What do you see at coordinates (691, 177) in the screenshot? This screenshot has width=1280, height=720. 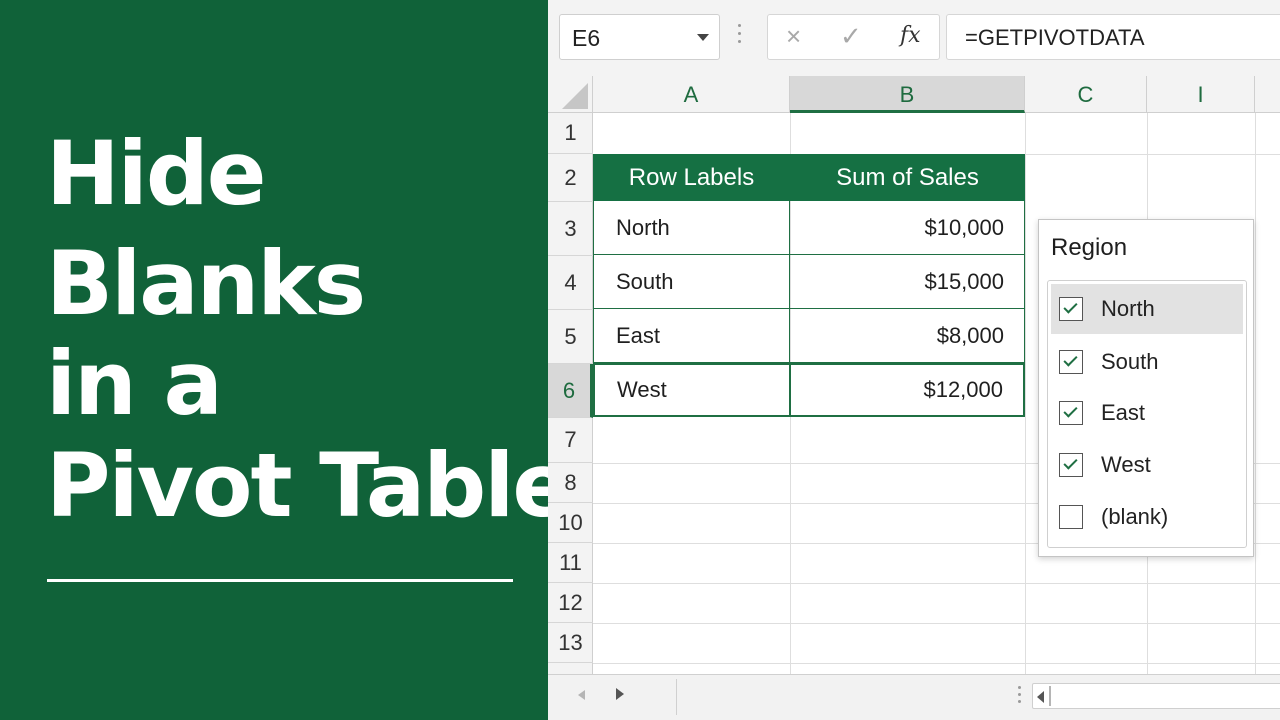 I see `pivot-header-row-labels: Row Labels` at bounding box center [691, 177].